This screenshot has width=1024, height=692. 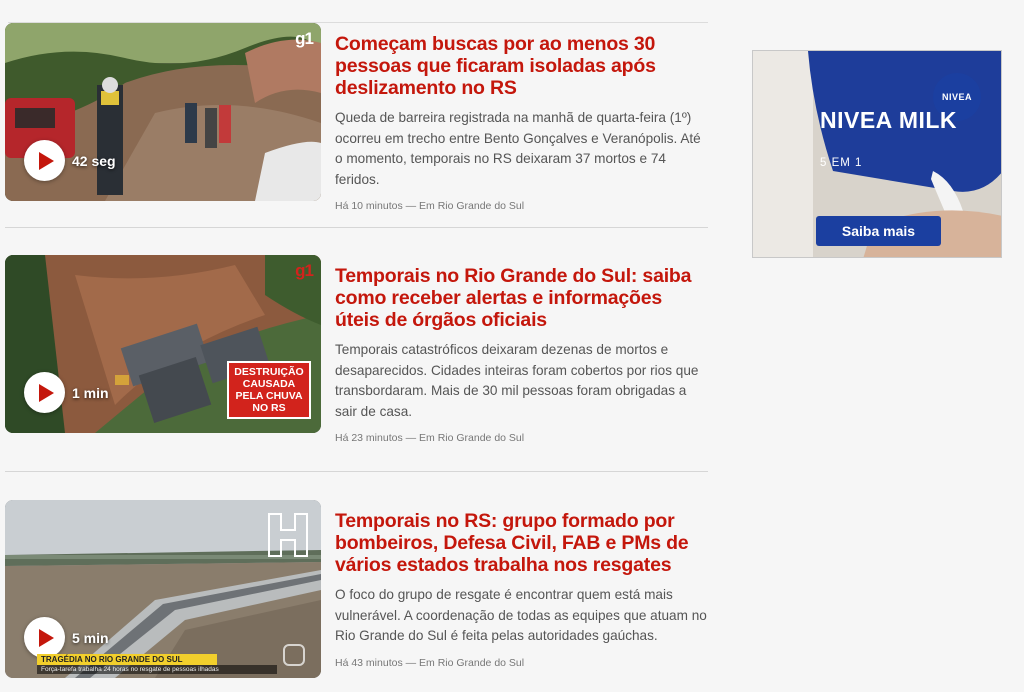 What do you see at coordinates (878, 231) in the screenshot?
I see `saiba-mais-button: Saiba mais` at bounding box center [878, 231].